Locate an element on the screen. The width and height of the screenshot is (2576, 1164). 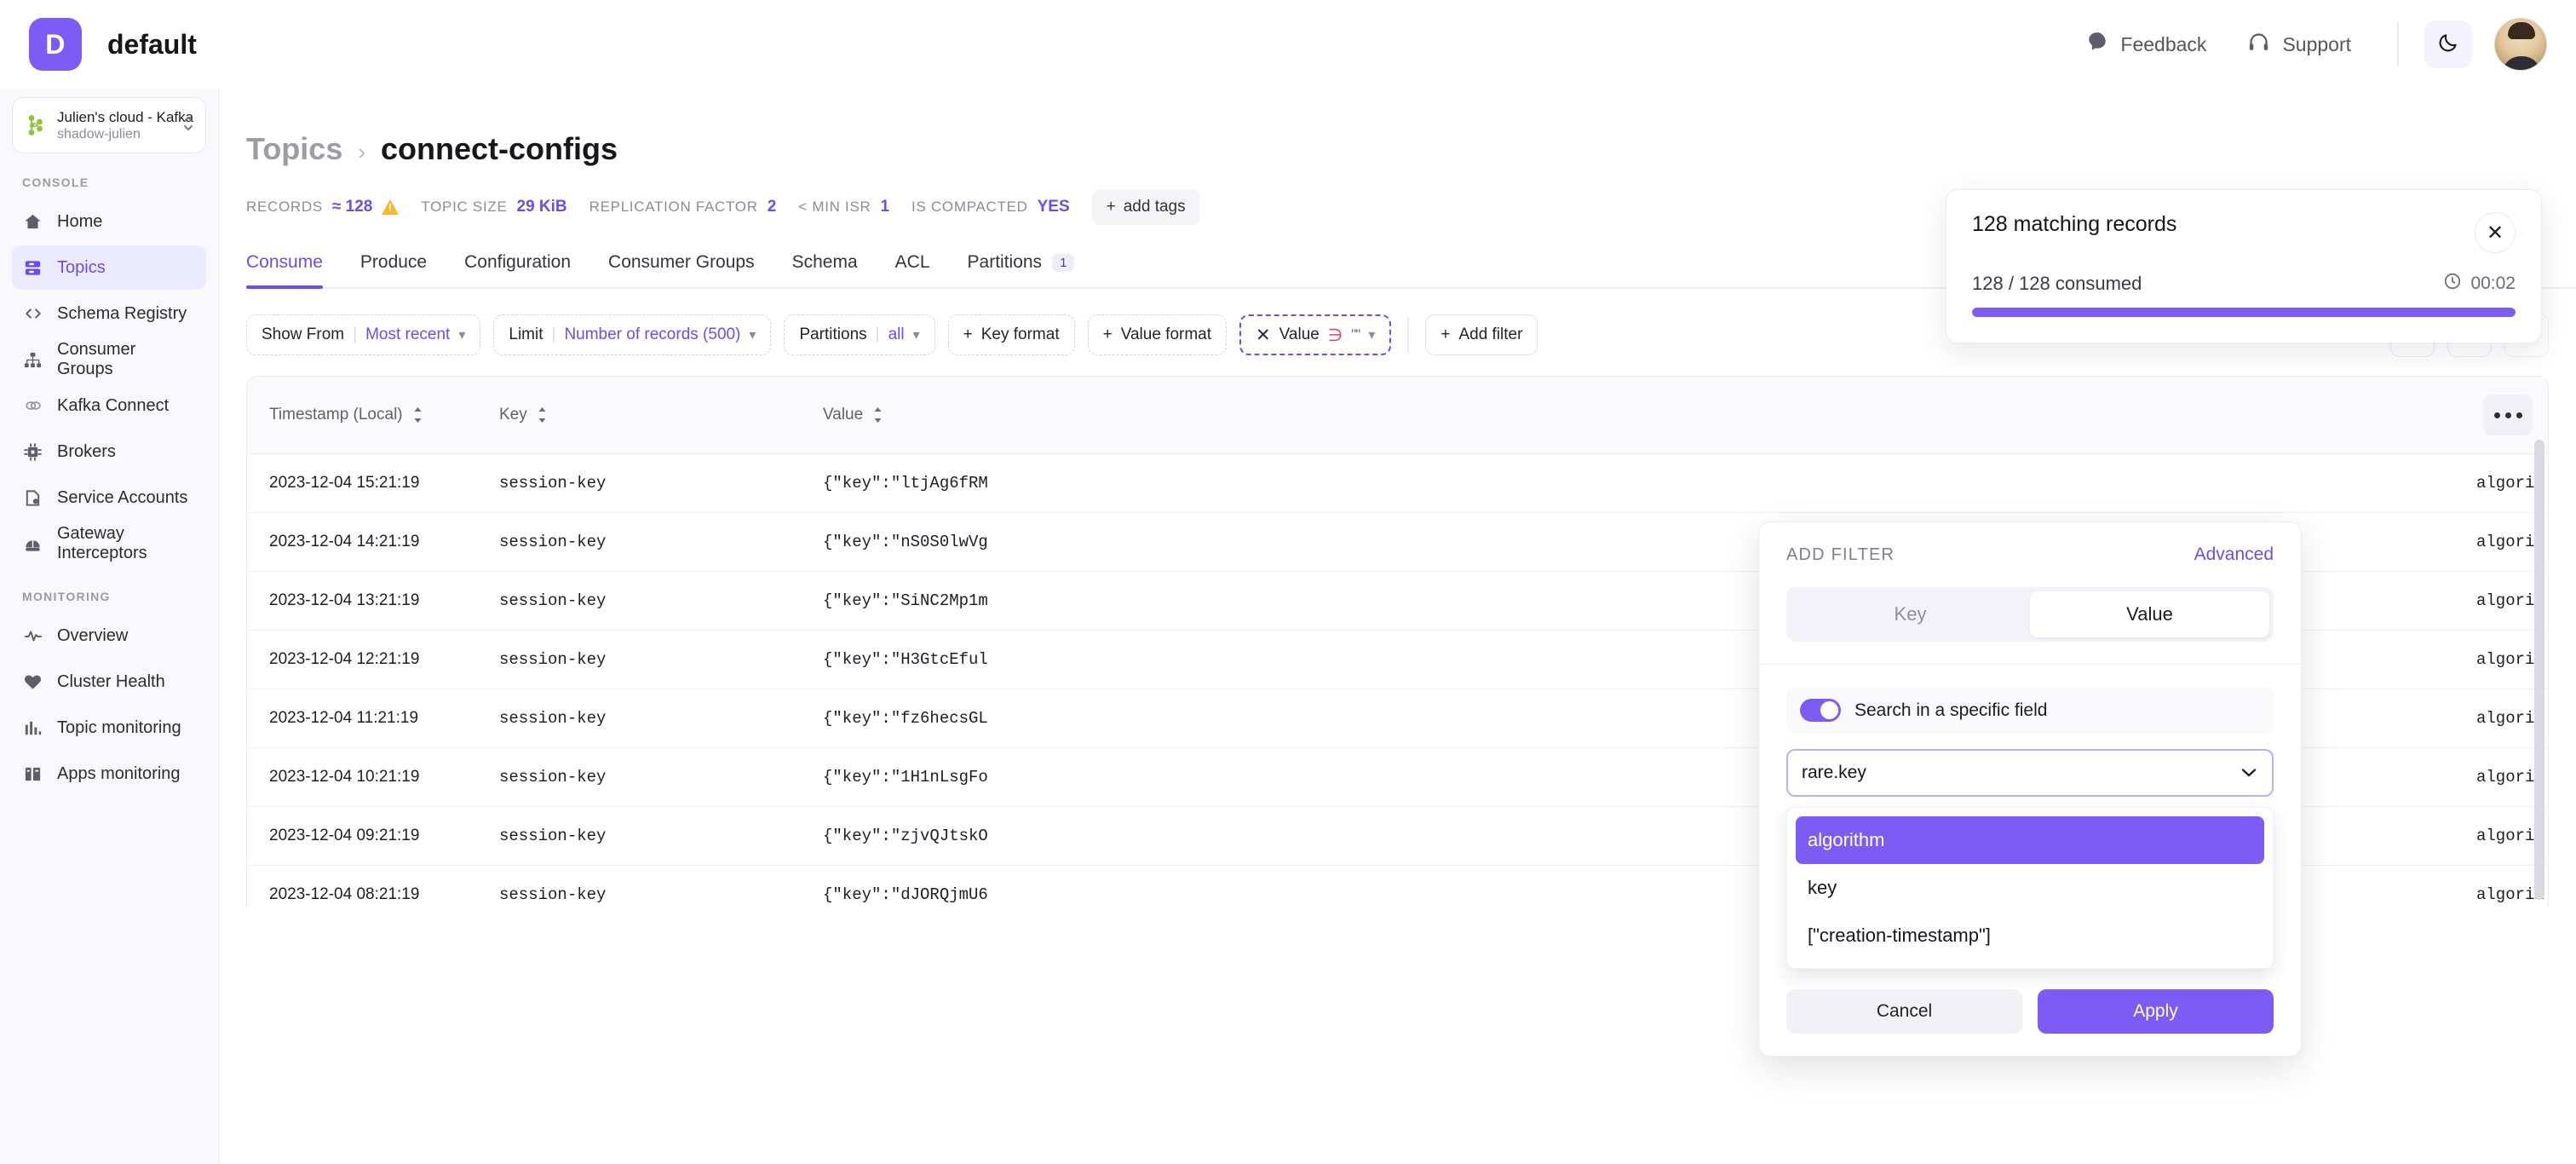
support-button: Support is located at coordinates (2299, 45).